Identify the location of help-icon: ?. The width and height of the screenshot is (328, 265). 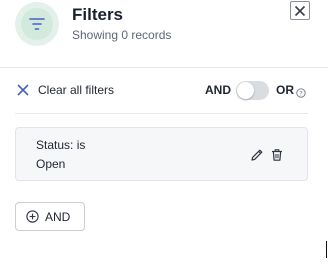
(301, 91).